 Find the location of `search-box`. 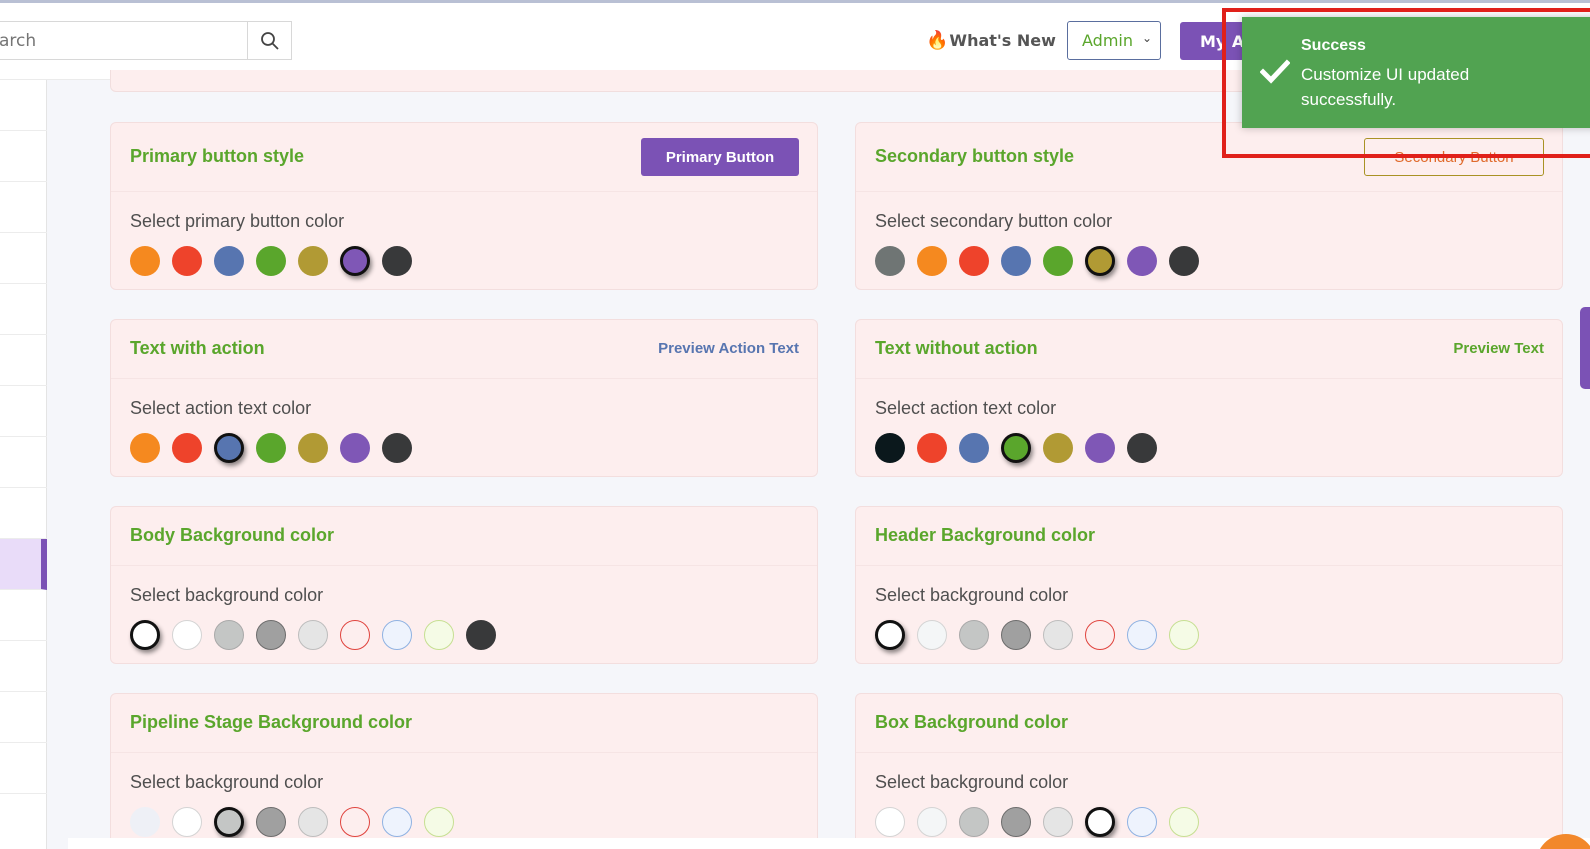

search-box is located at coordinates (124, 40).